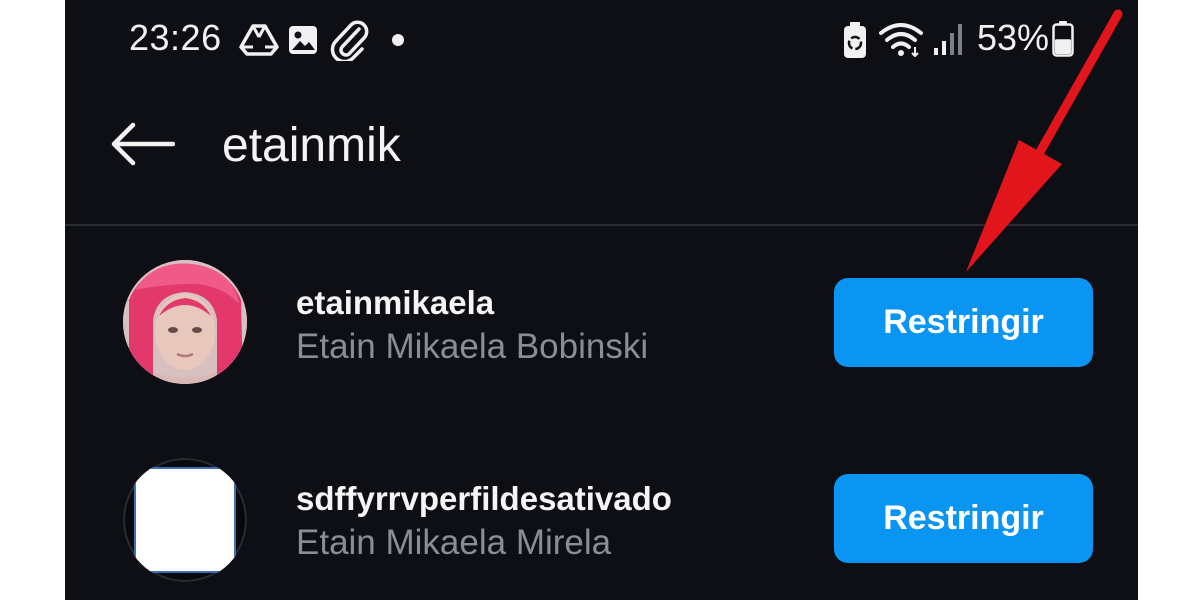 Image resolution: width=1200 pixels, height=600 pixels. I want to click on search-input, so click(522, 145).